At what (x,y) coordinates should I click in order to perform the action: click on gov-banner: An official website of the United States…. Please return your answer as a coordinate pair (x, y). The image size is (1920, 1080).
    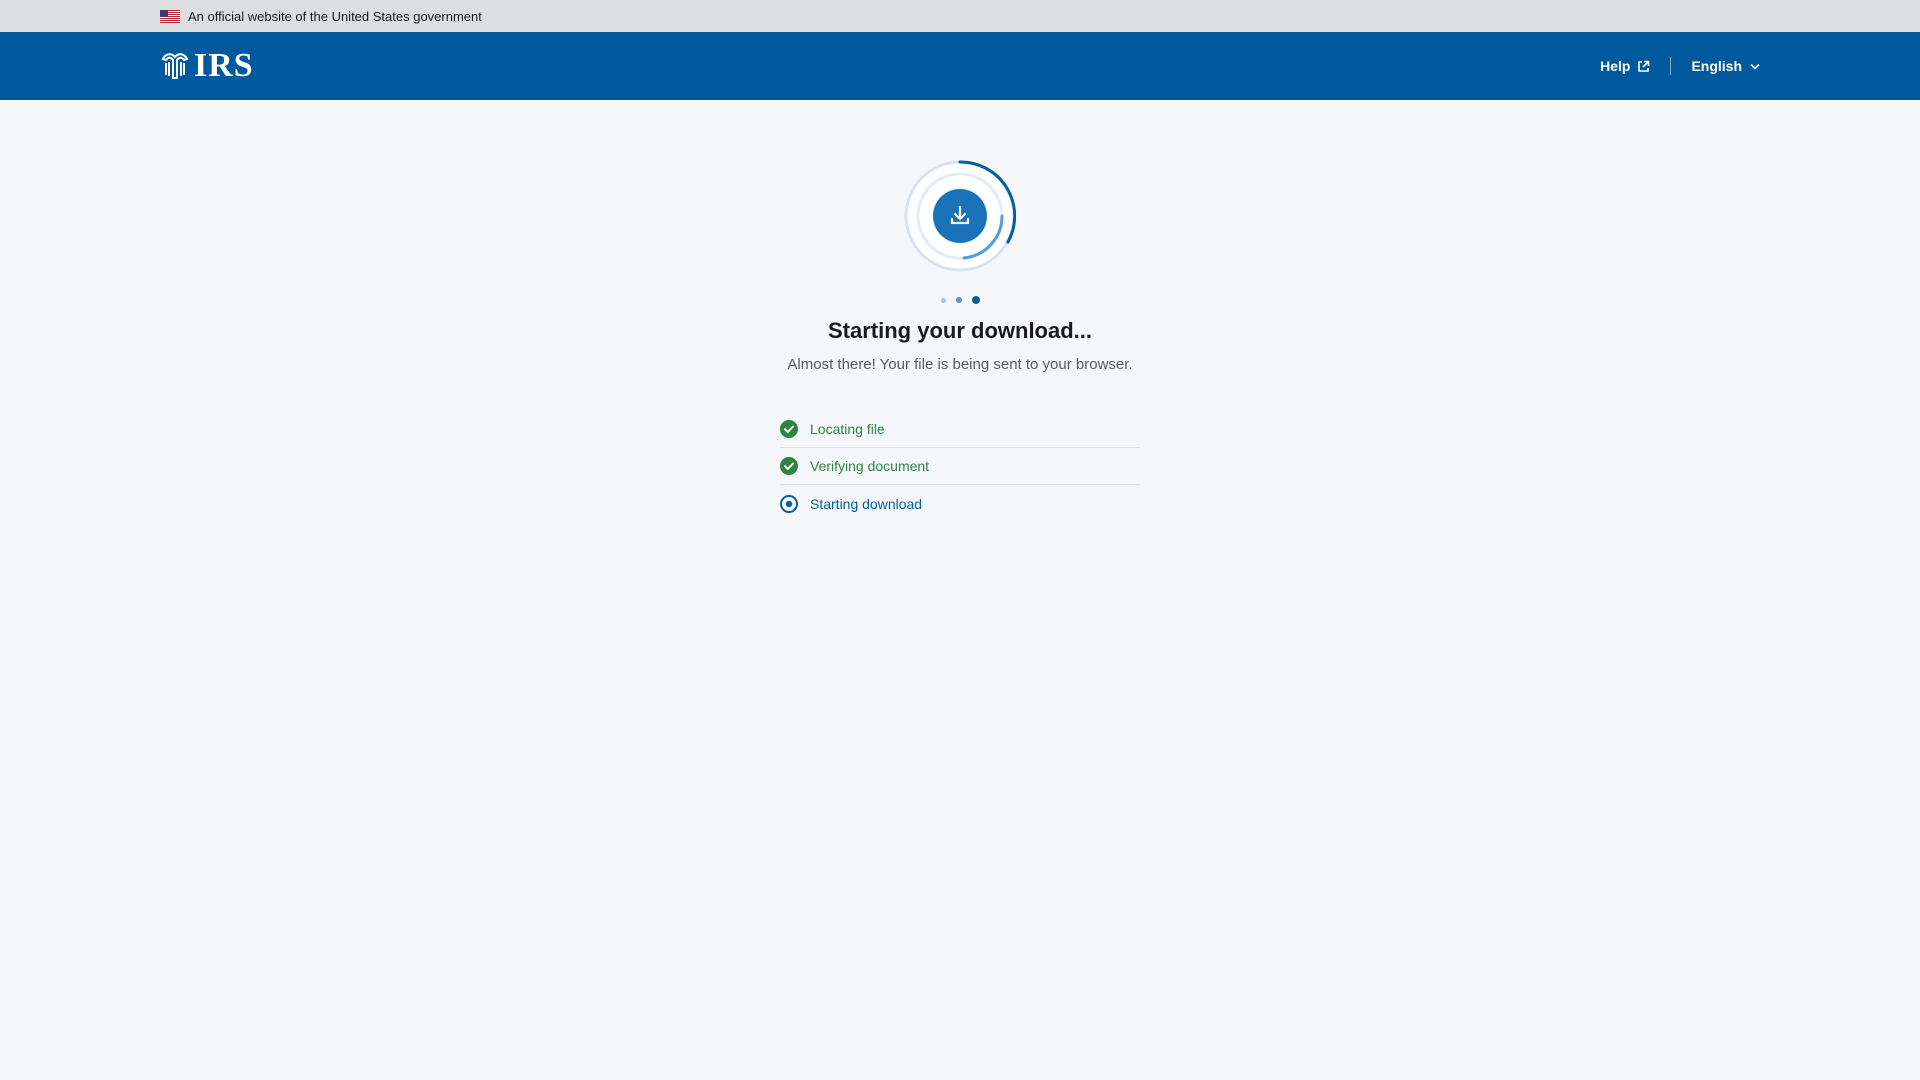
    Looking at the image, I should click on (960, 16).